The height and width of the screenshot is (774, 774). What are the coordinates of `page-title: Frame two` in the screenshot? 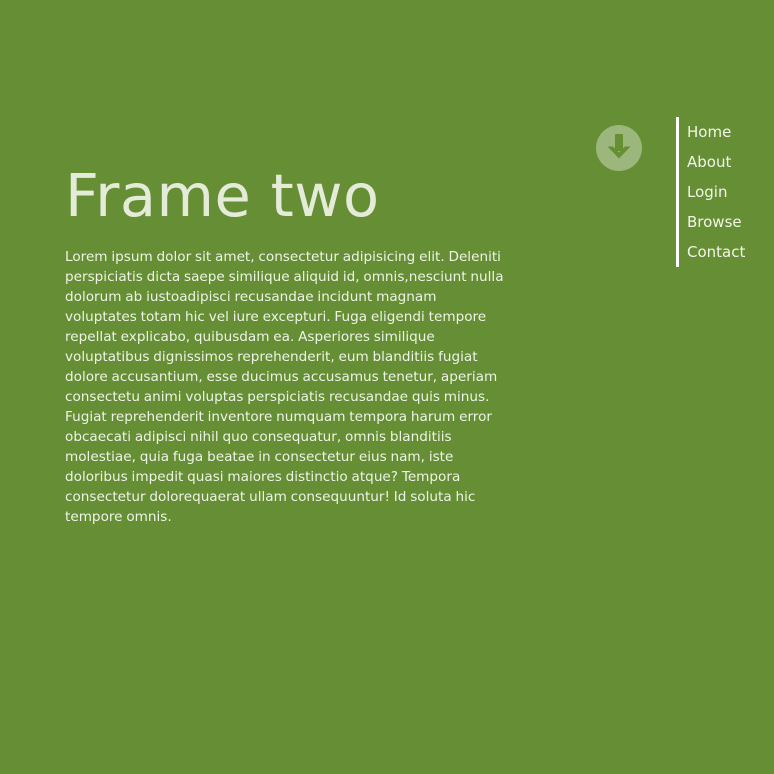 It's located at (222, 195).